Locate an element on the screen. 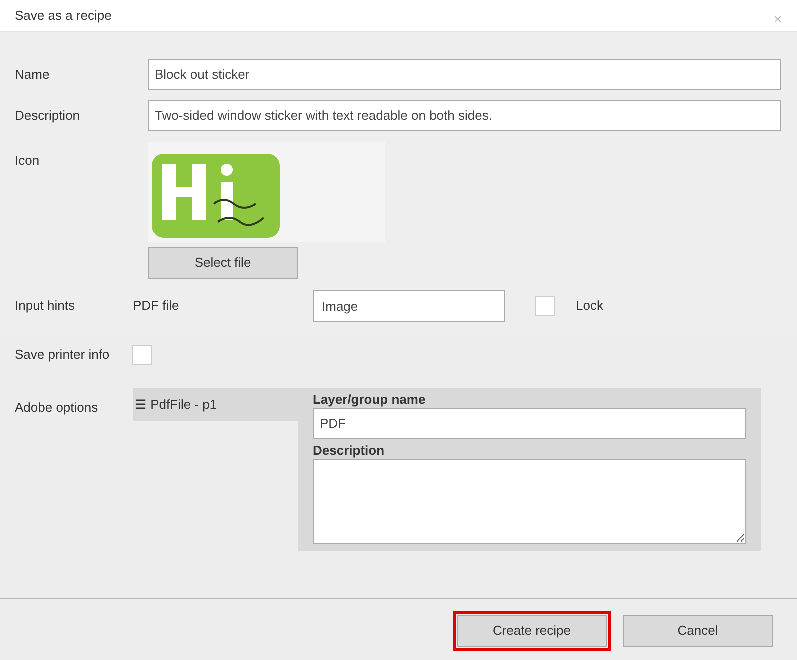  field-label: Input hints is located at coordinates (45, 306).